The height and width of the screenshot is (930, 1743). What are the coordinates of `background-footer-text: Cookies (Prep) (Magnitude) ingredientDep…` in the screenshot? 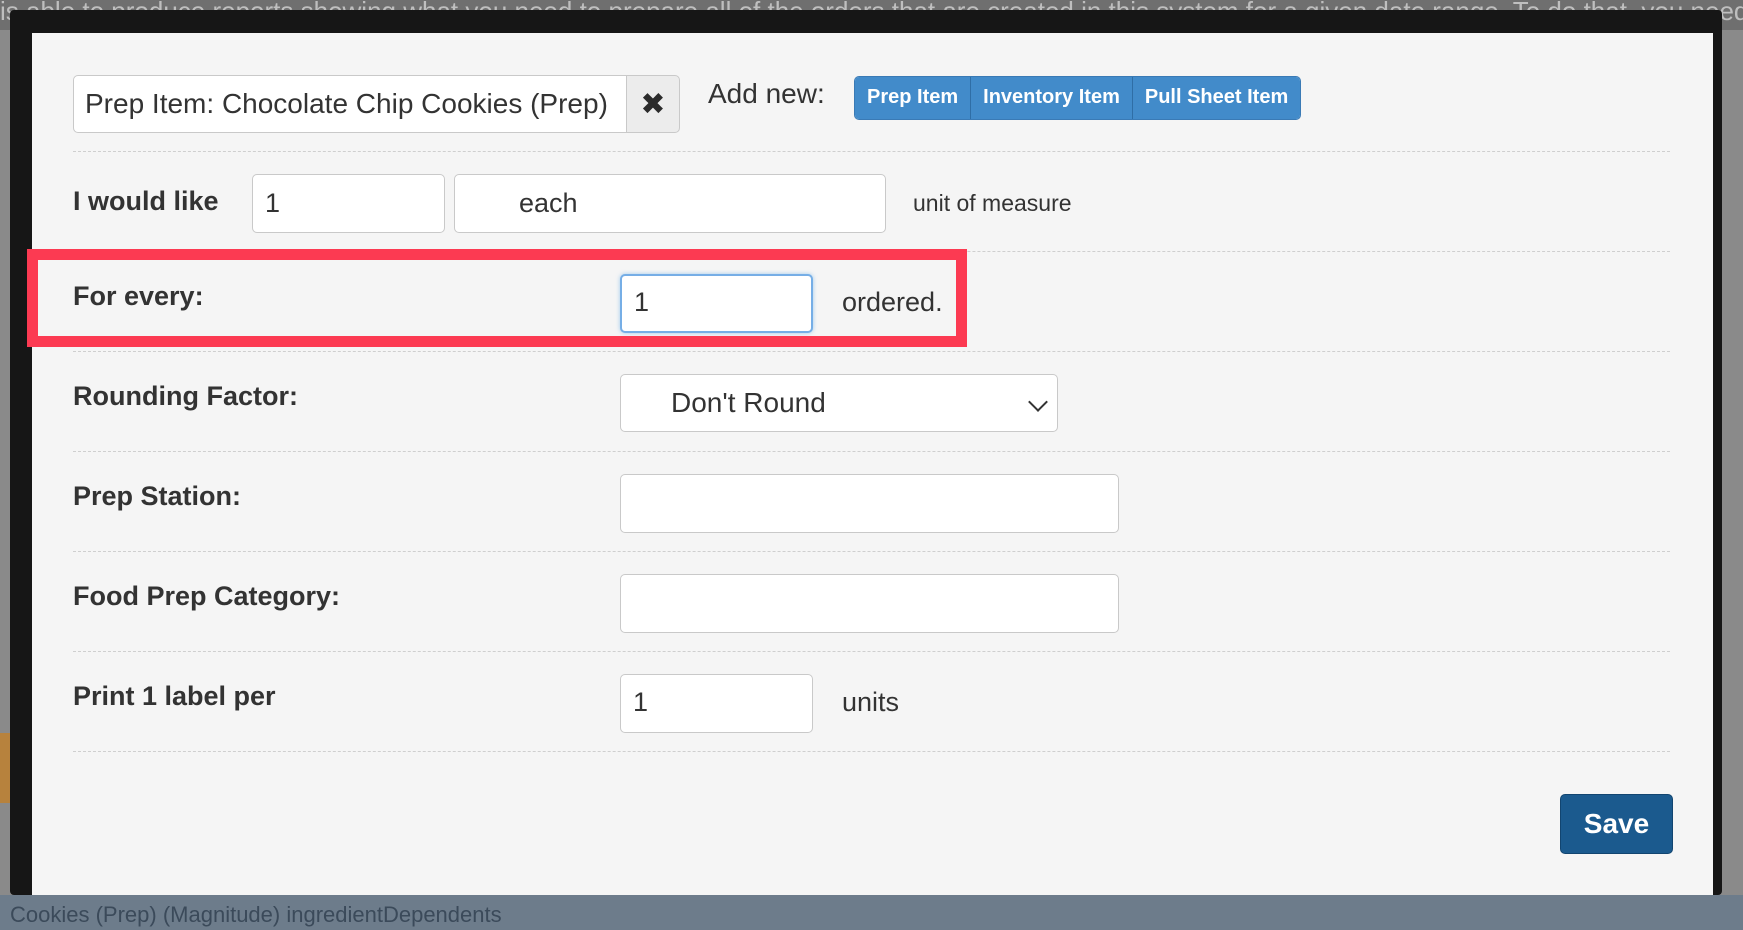 It's located at (871, 912).